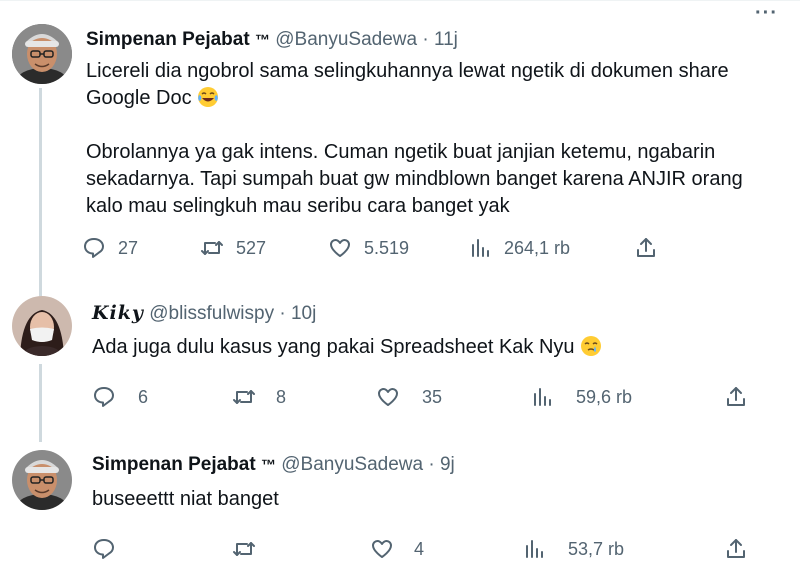  What do you see at coordinates (596, 548) in the screenshot?
I see `view-count: 53,7 rb` at bounding box center [596, 548].